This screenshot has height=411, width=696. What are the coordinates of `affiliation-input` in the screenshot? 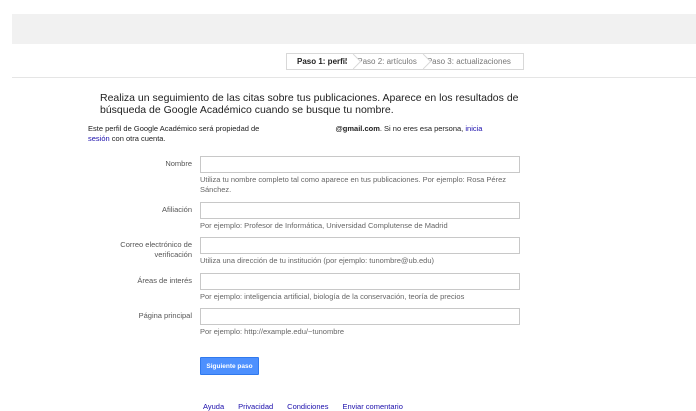 It's located at (360, 210).